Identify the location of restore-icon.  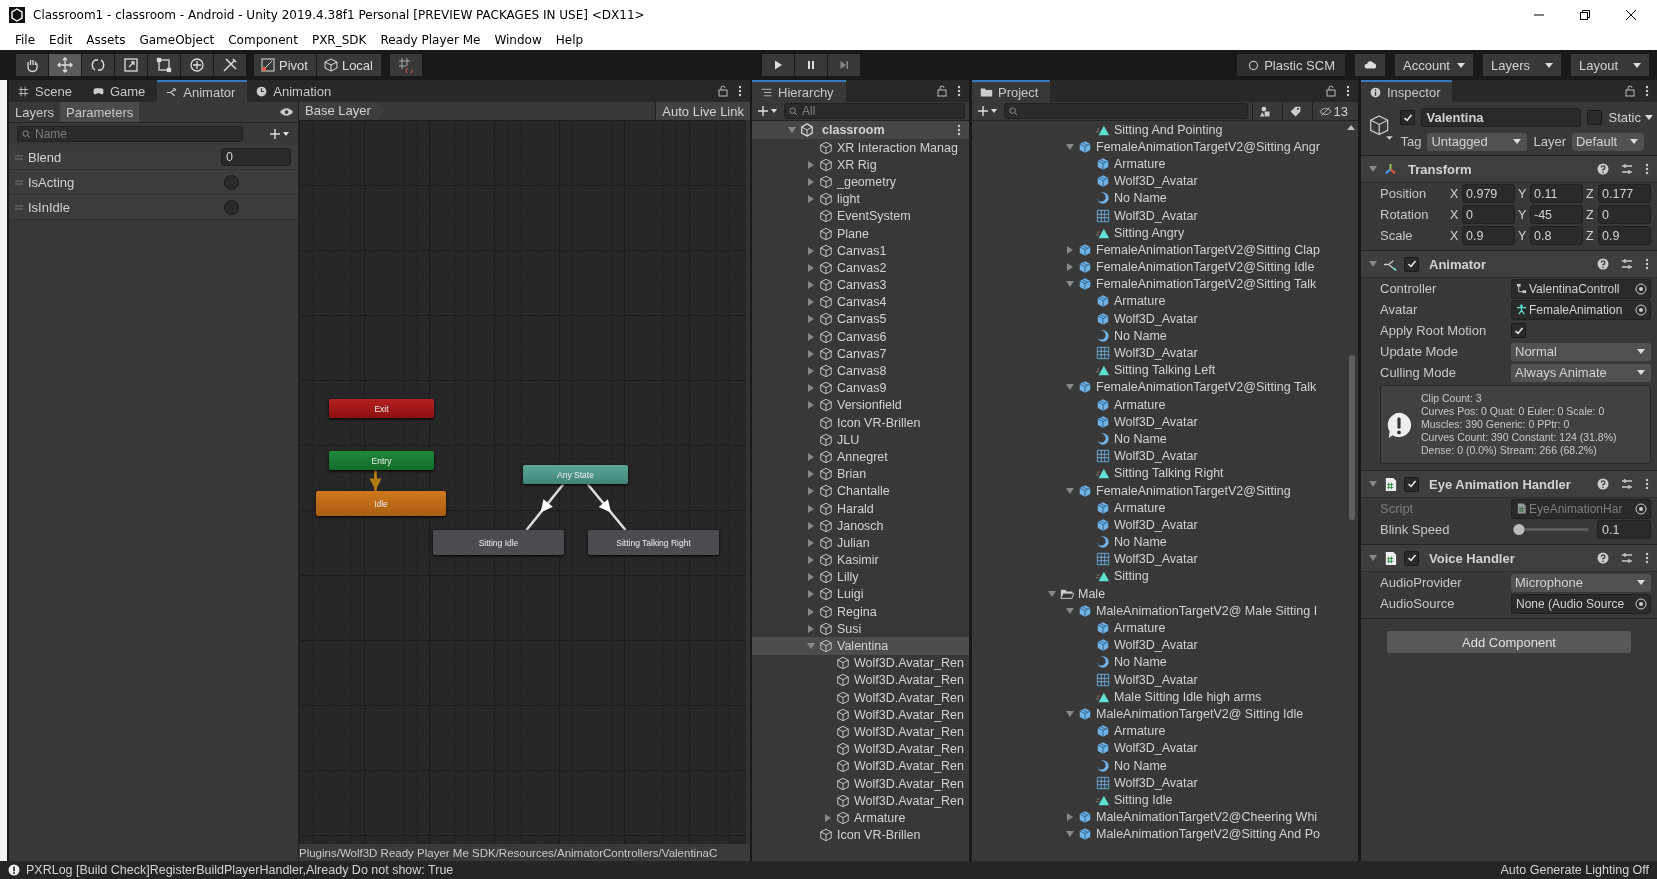
(1585, 15).